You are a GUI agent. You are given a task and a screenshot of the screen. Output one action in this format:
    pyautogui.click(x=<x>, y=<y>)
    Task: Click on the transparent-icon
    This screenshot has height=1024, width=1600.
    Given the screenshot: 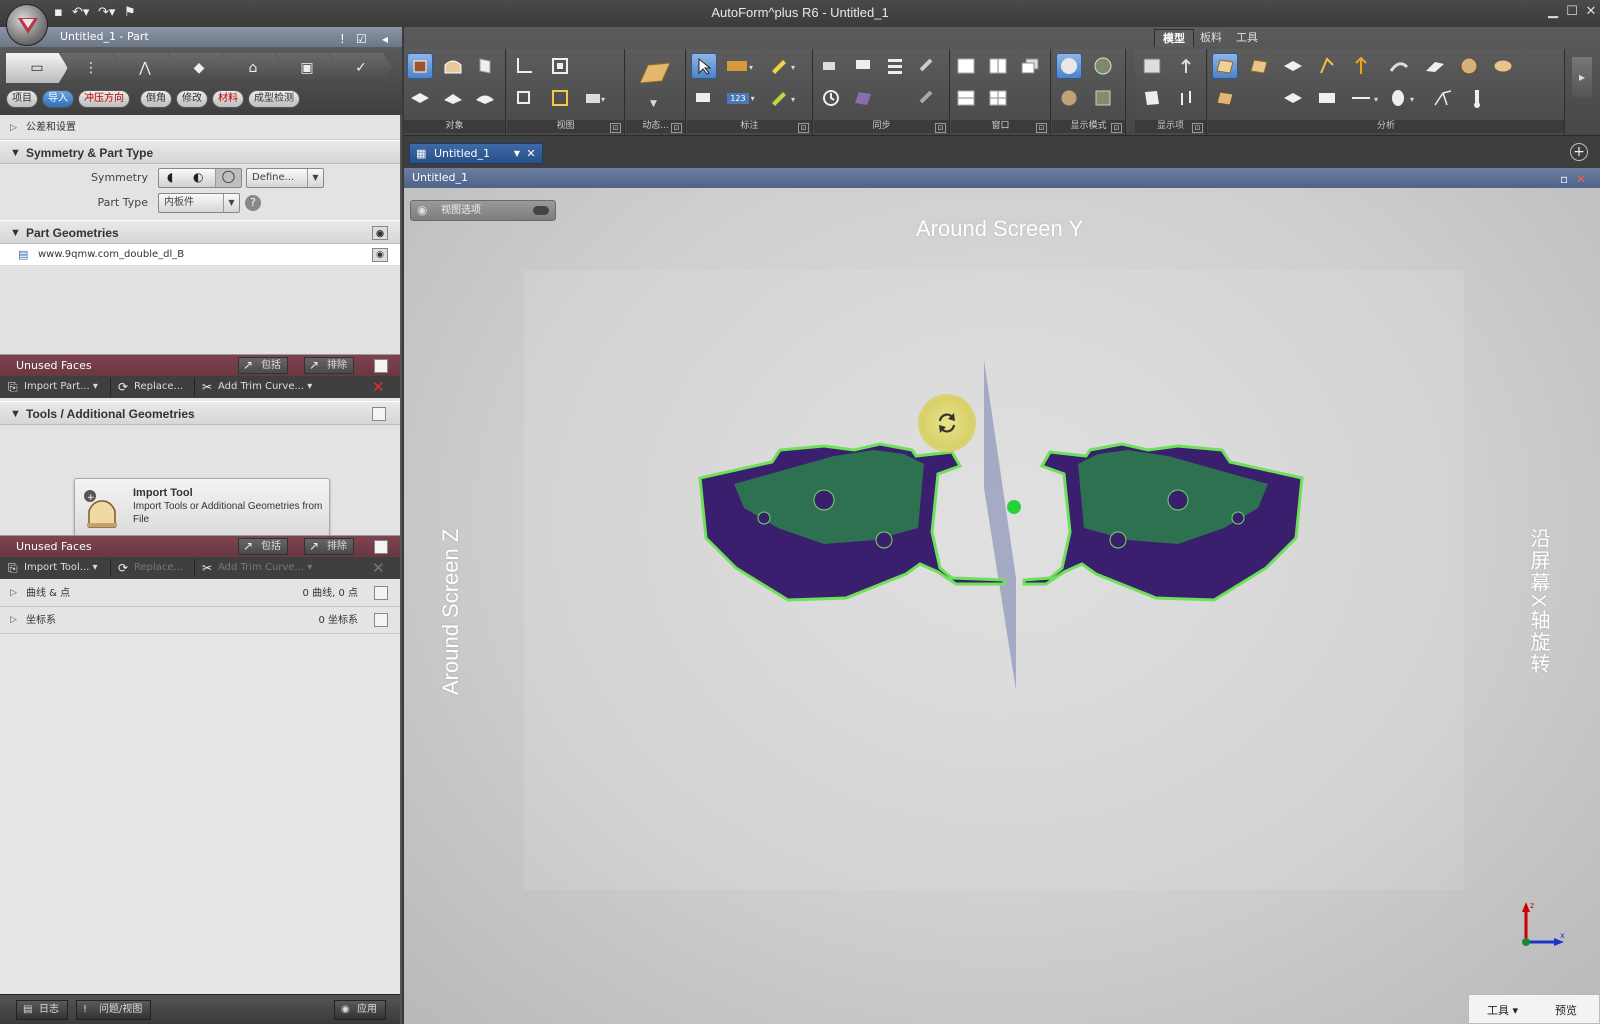 What is the action you would take?
    pyautogui.click(x=1103, y=98)
    